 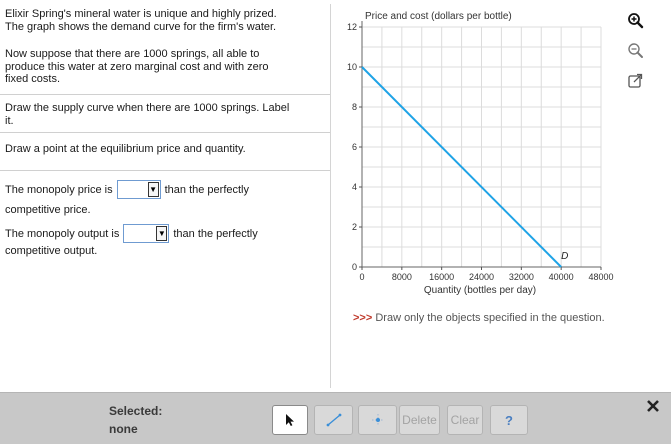 I want to click on zoom-in-icon, so click(x=636, y=21).